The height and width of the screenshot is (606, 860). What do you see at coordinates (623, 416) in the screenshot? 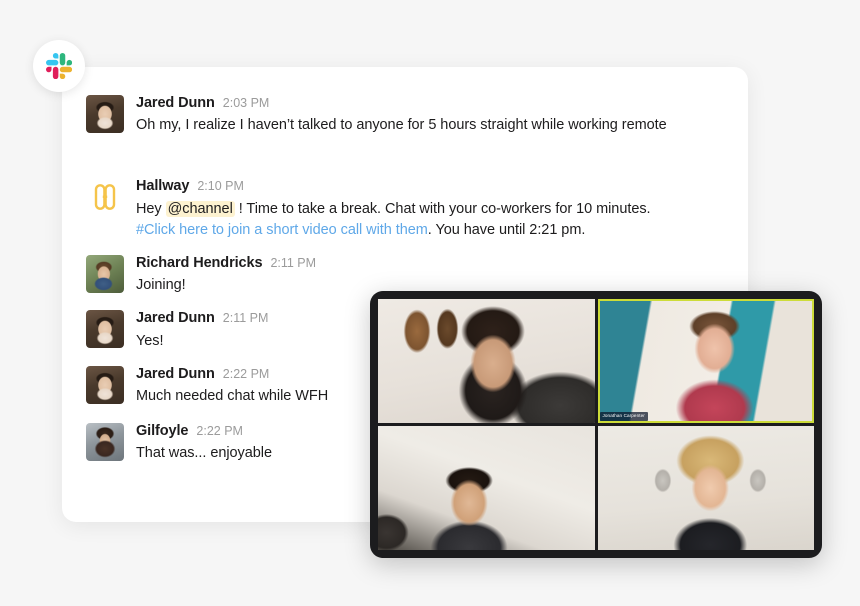
I see `participant-name-label: Jonathan Carpenter` at bounding box center [623, 416].